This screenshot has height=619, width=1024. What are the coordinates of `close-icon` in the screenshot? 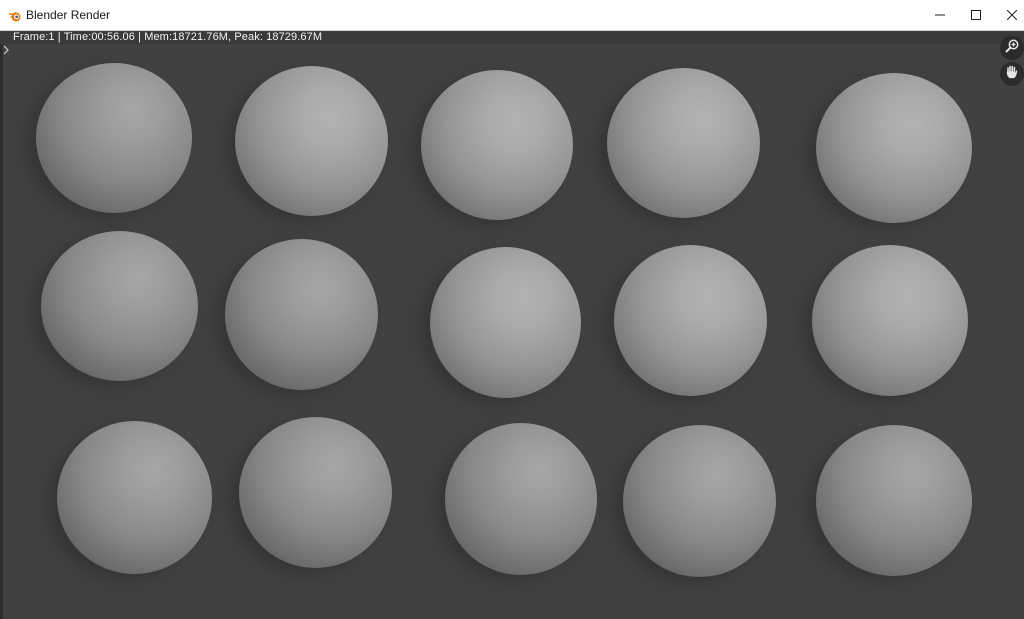 It's located at (1012, 15).